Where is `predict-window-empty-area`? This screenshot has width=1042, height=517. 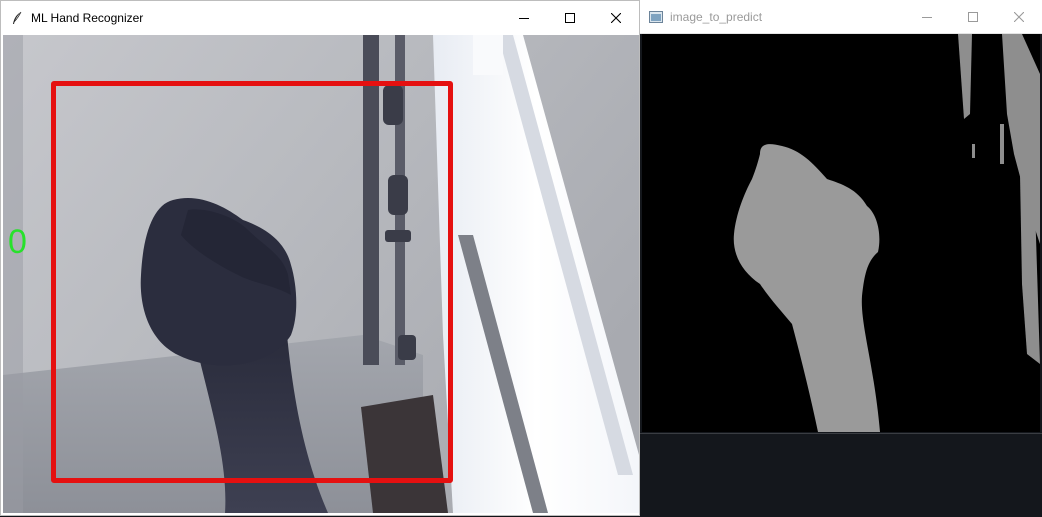 predict-window-empty-area is located at coordinates (841, 475).